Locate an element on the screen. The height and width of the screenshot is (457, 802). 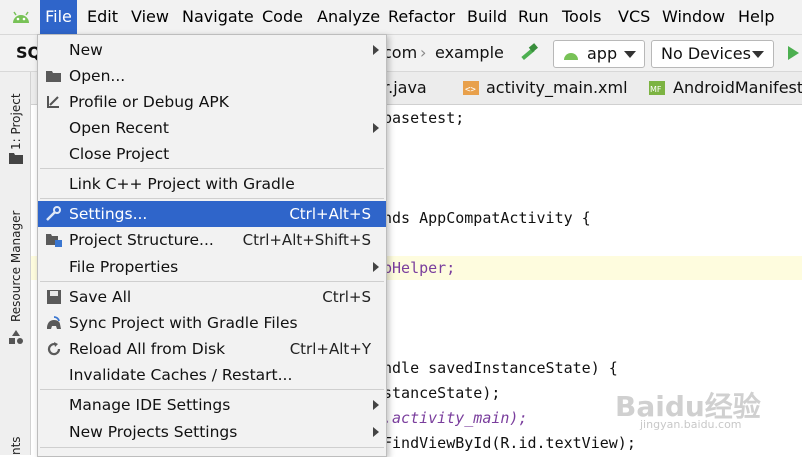
device-label: No Devices is located at coordinates (706, 53).